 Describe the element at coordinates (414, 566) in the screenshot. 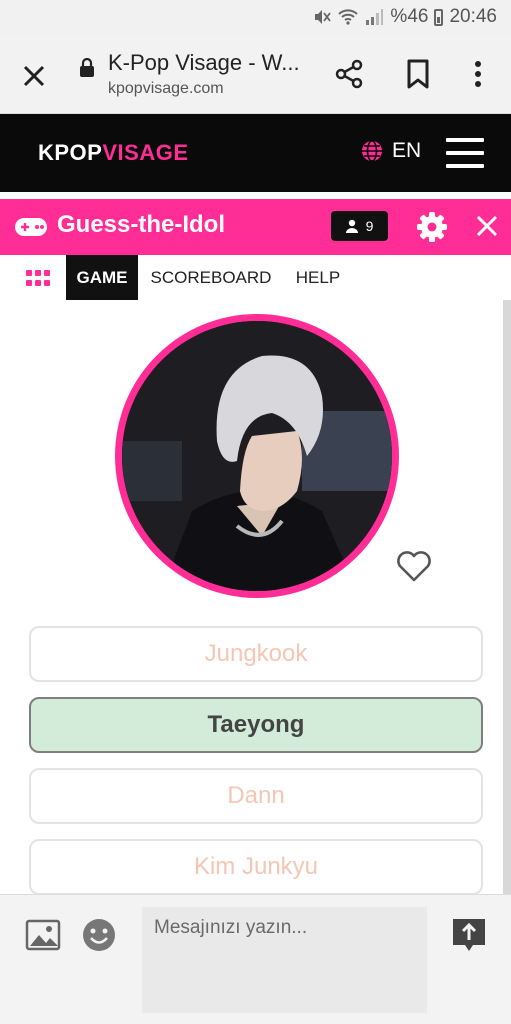

I see `heart-icon` at that location.